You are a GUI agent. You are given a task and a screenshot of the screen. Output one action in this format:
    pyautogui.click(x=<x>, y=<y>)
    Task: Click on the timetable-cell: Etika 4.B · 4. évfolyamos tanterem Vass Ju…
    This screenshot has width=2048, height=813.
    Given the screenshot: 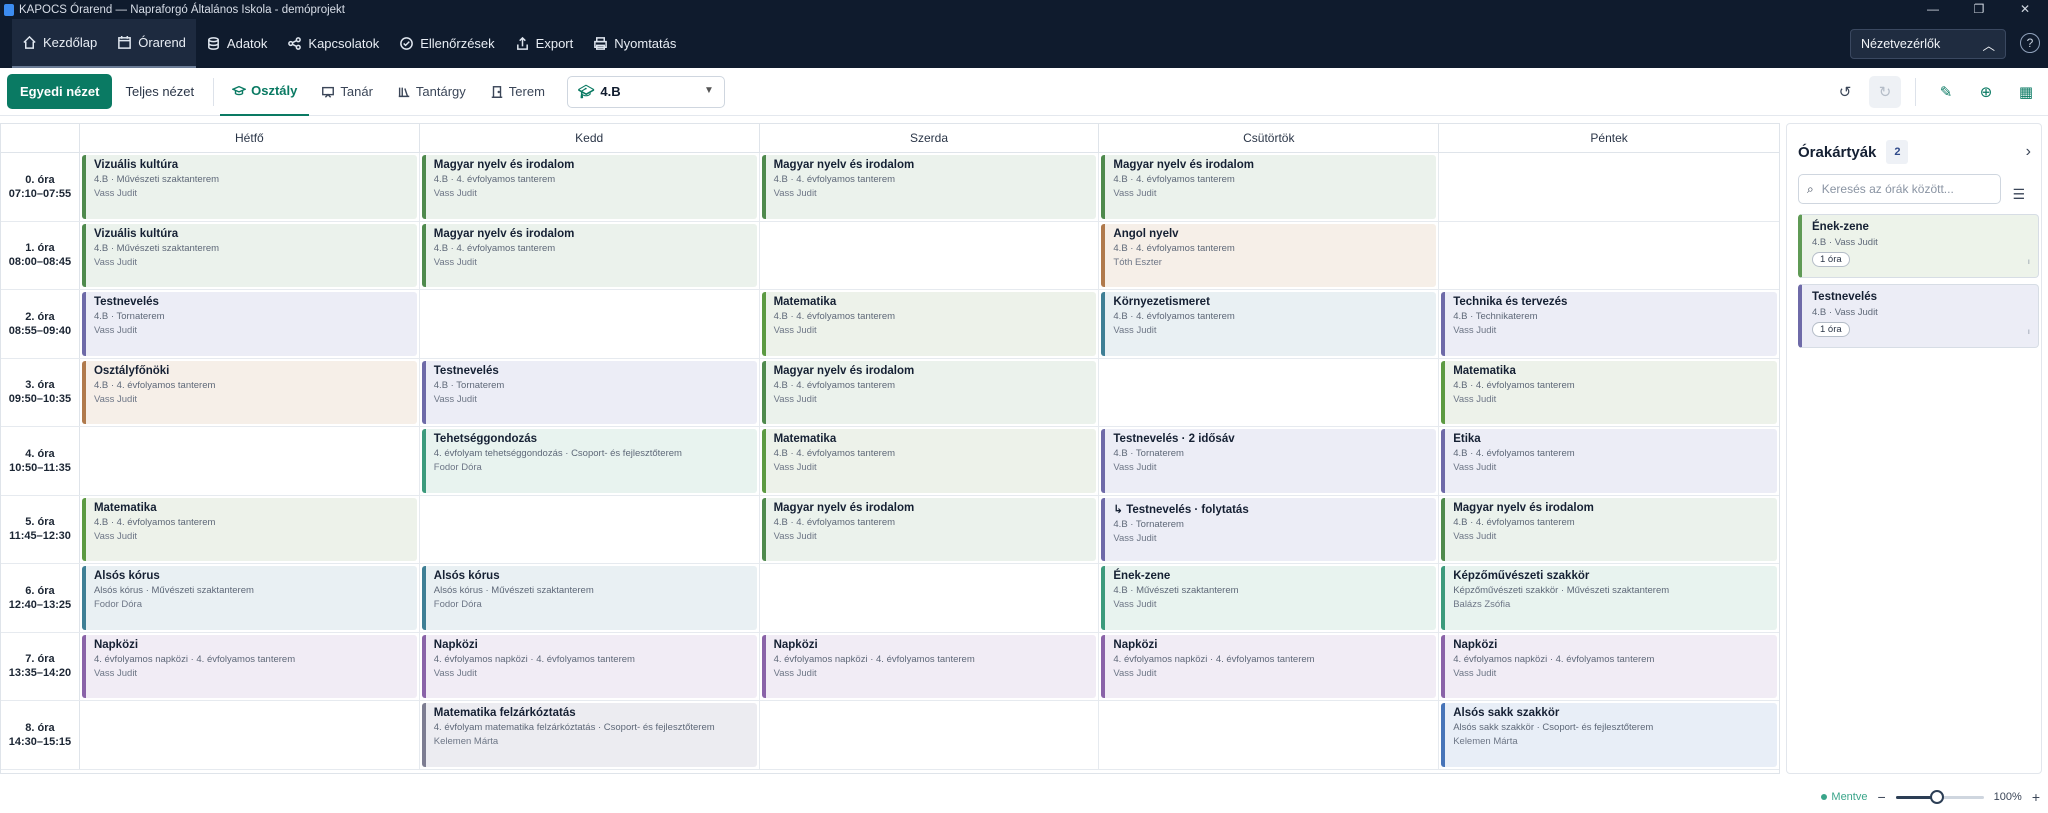 What is the action you would take?
    pyautogui.click(x=1609, y=461)
    